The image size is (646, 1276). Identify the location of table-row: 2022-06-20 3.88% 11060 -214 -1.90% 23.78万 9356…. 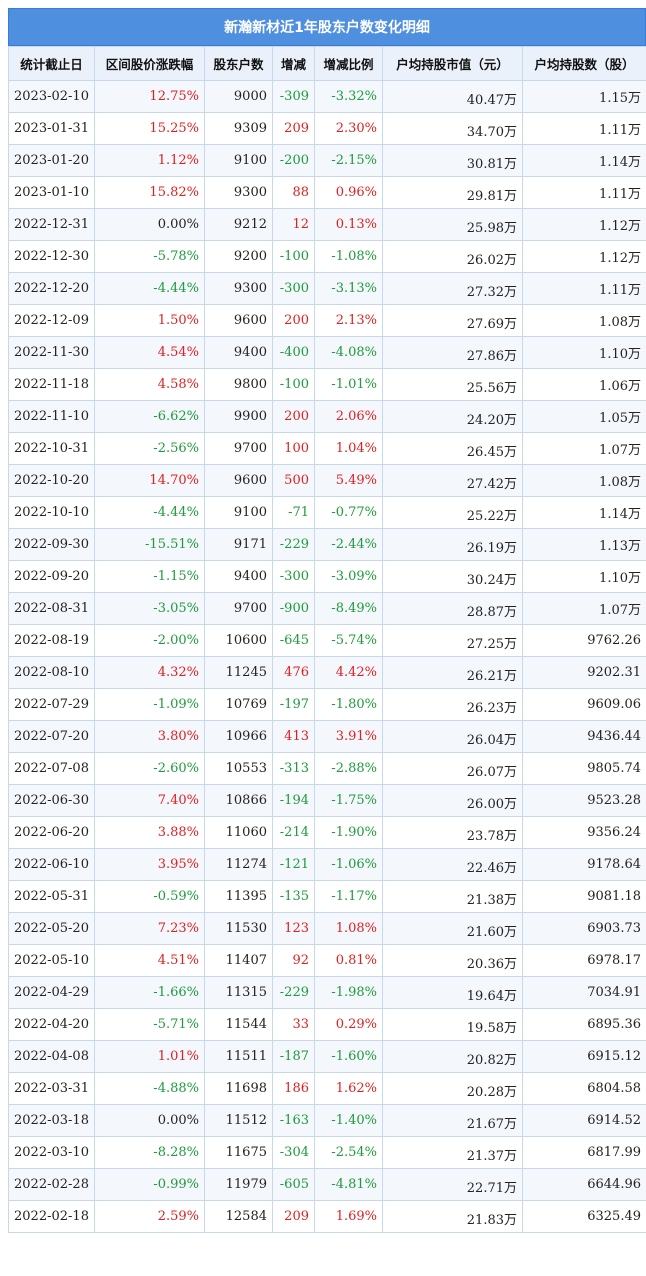
(327, 832).